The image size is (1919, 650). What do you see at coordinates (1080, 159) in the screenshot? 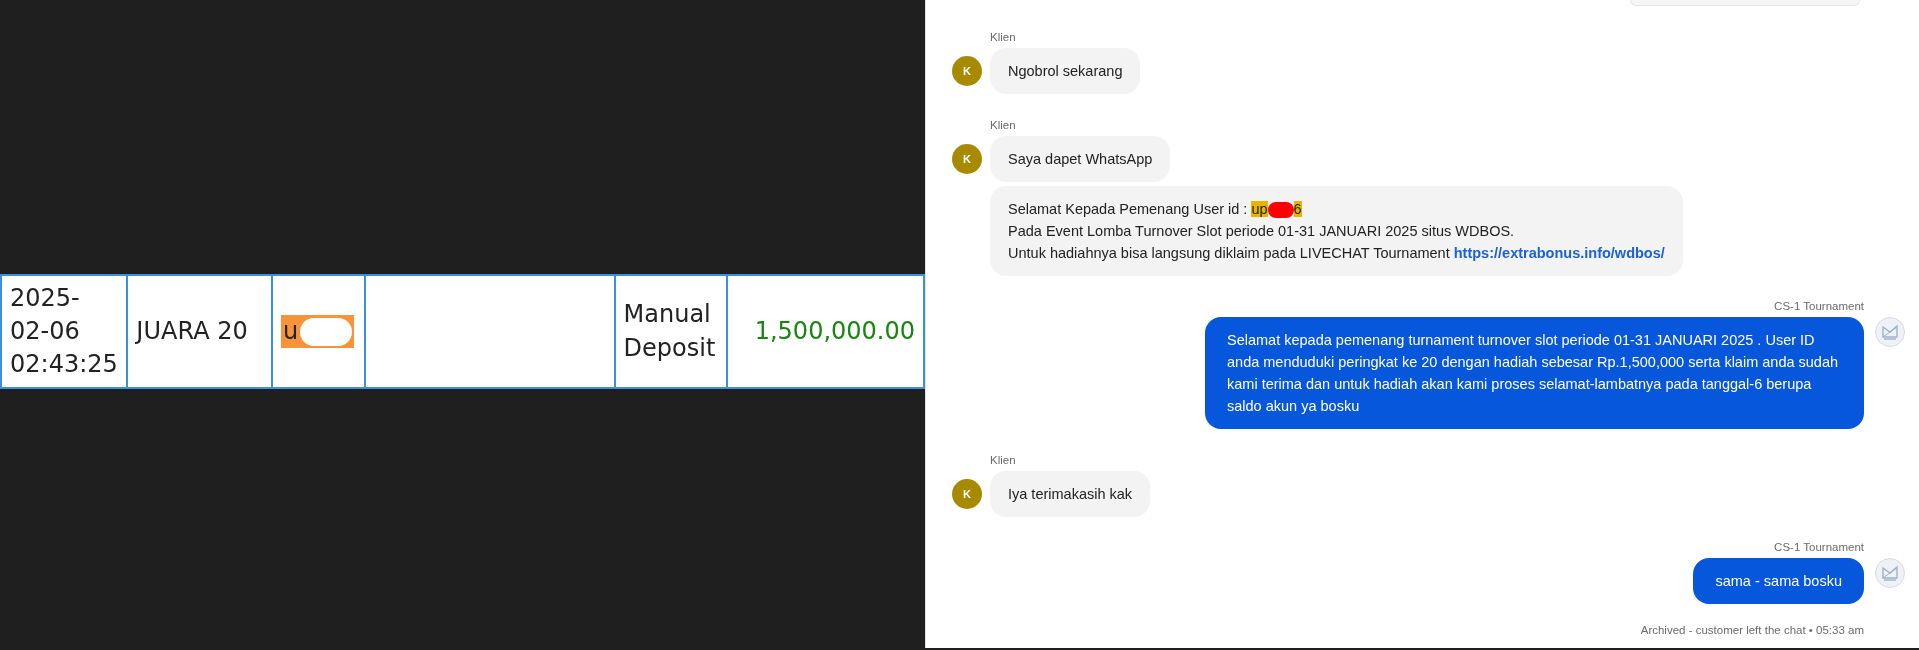
I see `message-bubble: Saya dapet WhatsApp` at bounding box center [1080, 159].